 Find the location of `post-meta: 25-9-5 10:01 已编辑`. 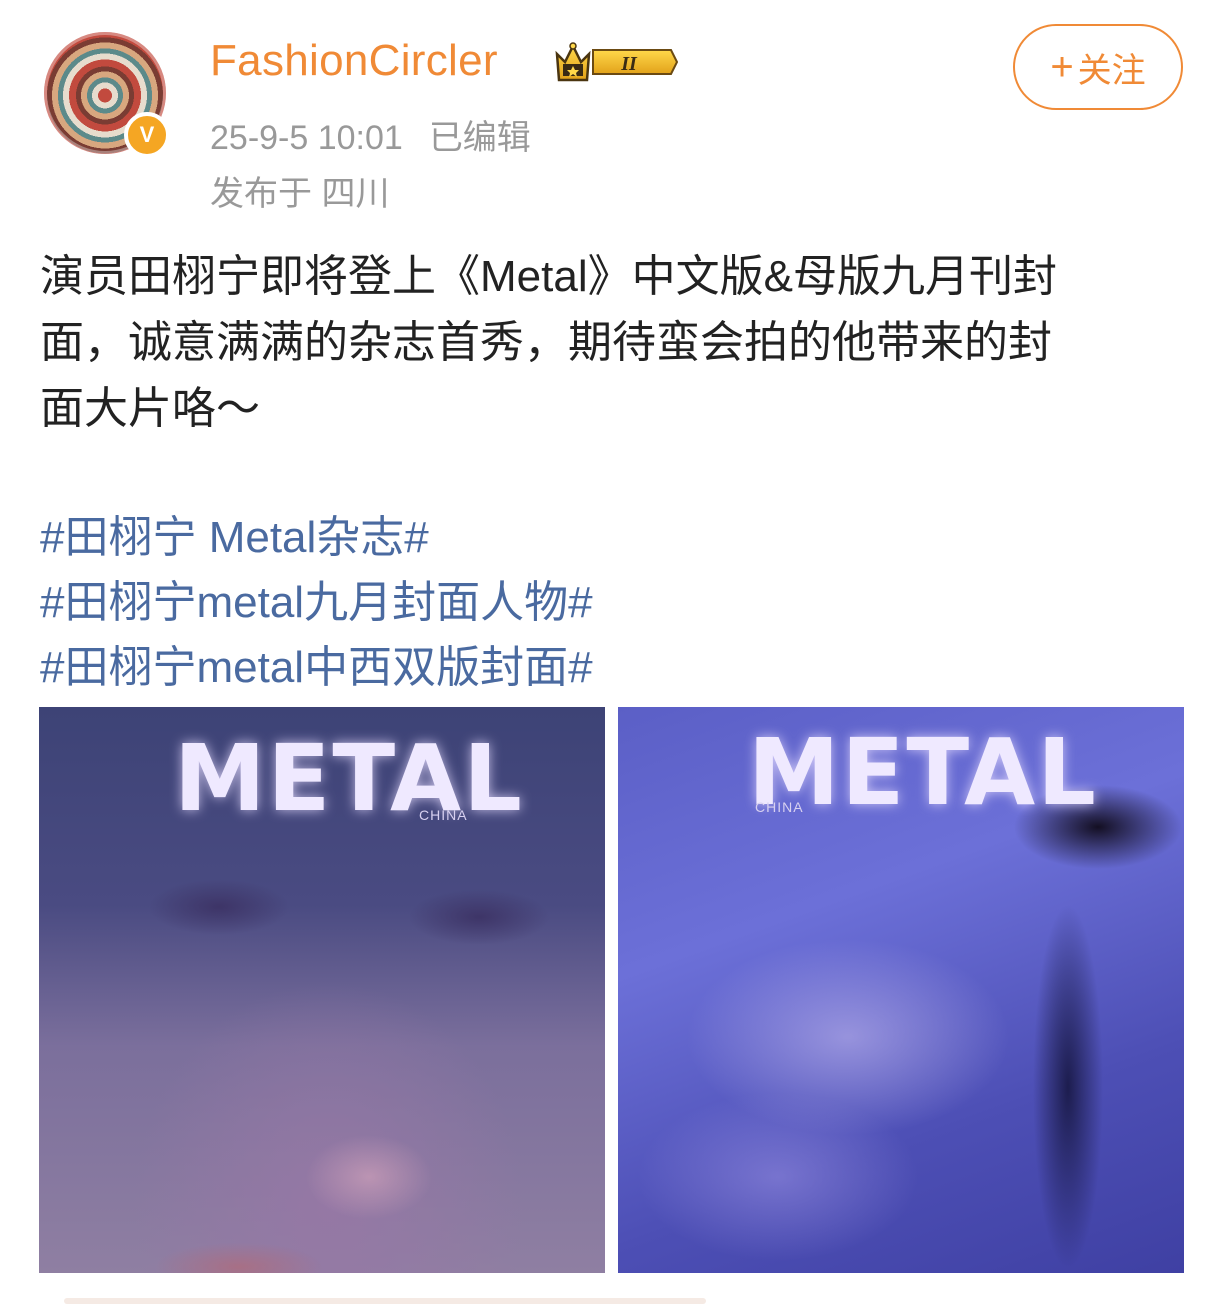

post-meta: 25-9-5 10:01 已编辑 is located at coordinates (370, 134).